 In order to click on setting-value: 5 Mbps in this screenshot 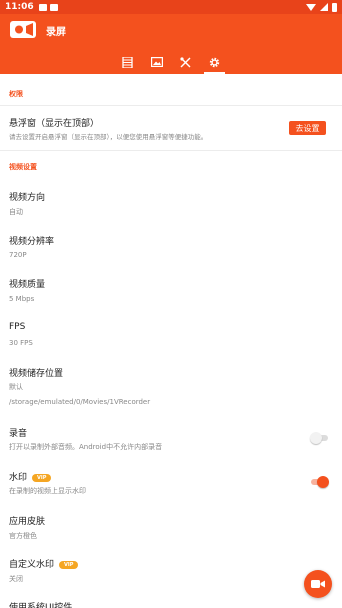, I will do `click(22, 299)`.